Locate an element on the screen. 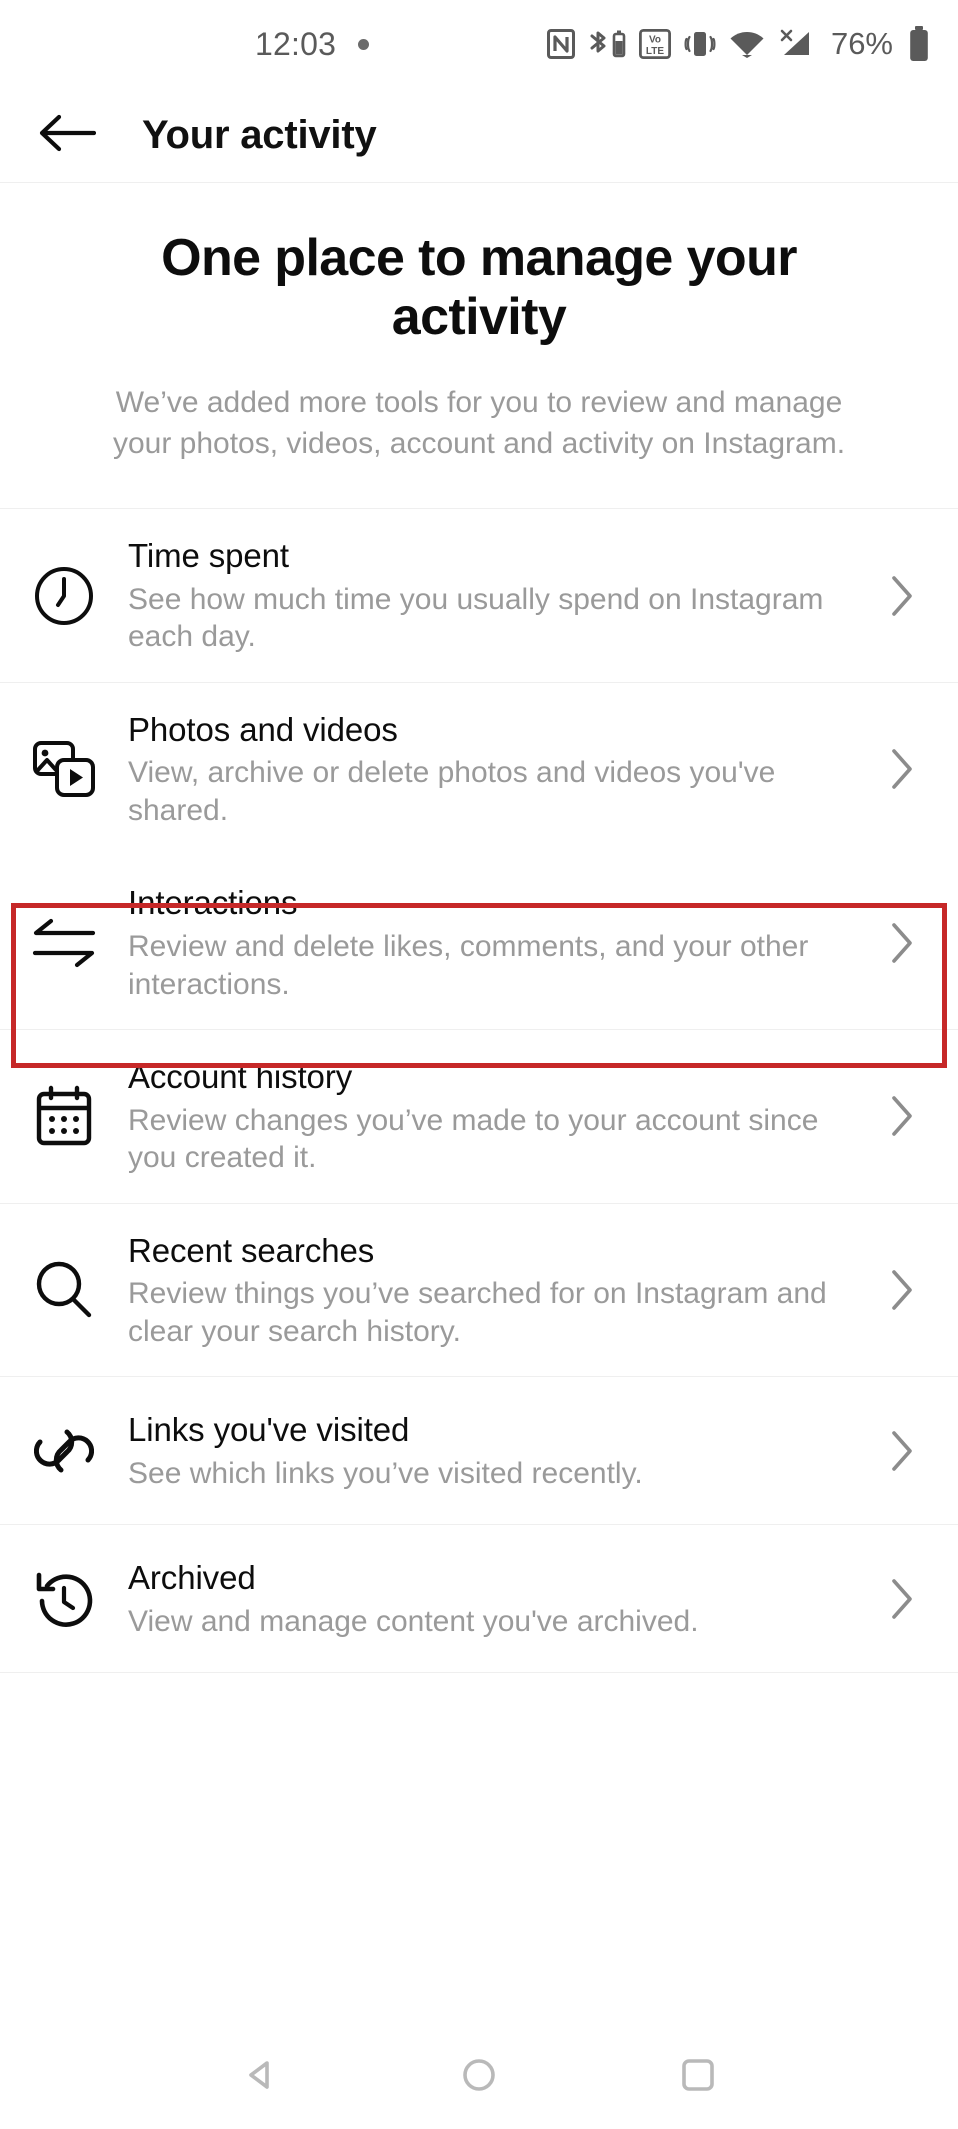  status-bar-right: Vo LTE 76% is located at coordinates (738, 44).